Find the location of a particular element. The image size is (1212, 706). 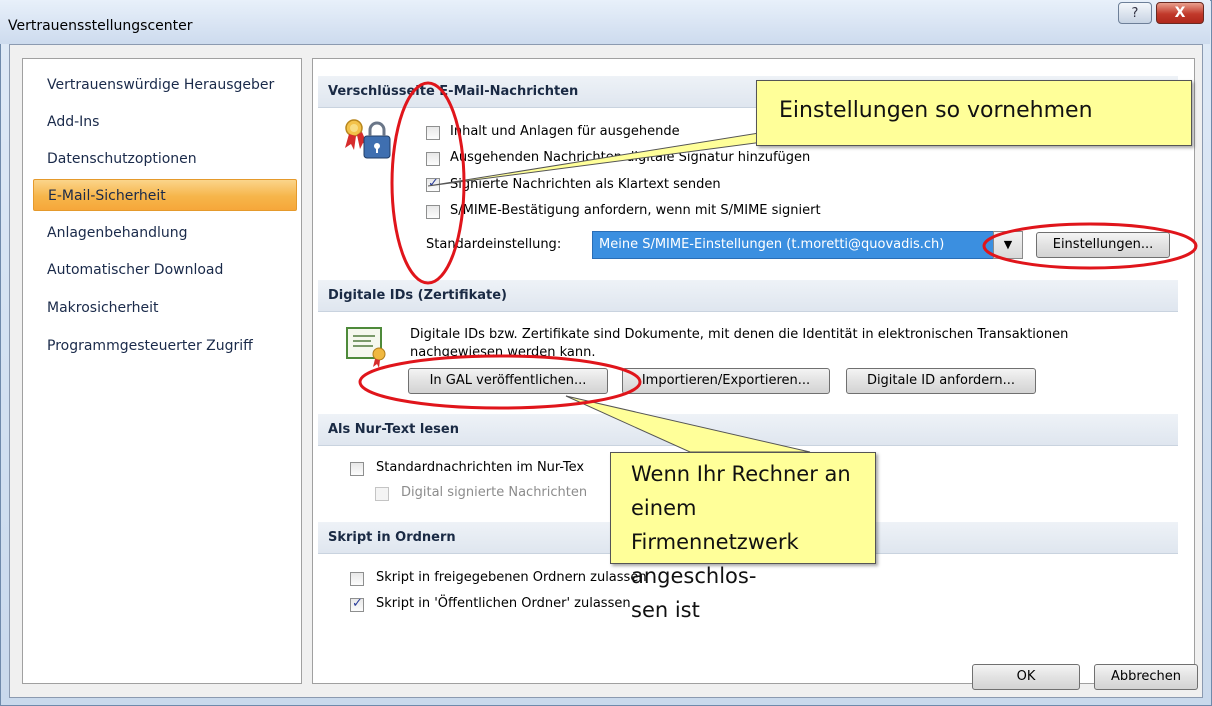

callout-network-line1: Wenn Ihr Rechner an einem is located at coordinates (741, 491).